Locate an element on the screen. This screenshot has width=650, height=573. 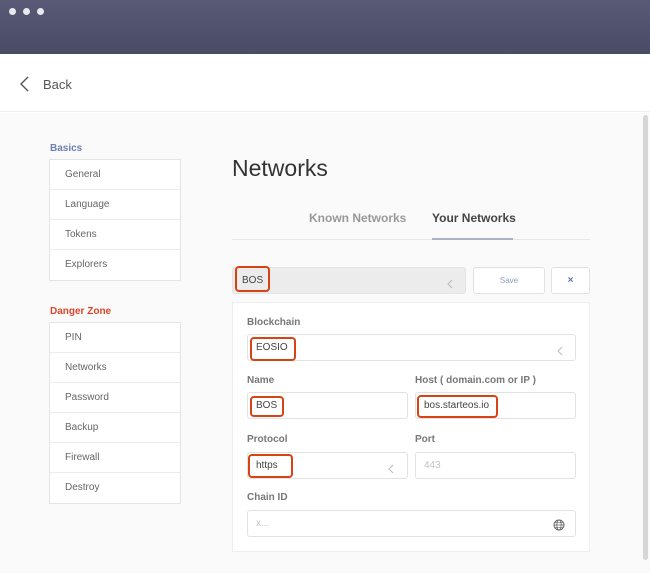
sidebar-item-networks: Networks is located at coordinates (115, 368).